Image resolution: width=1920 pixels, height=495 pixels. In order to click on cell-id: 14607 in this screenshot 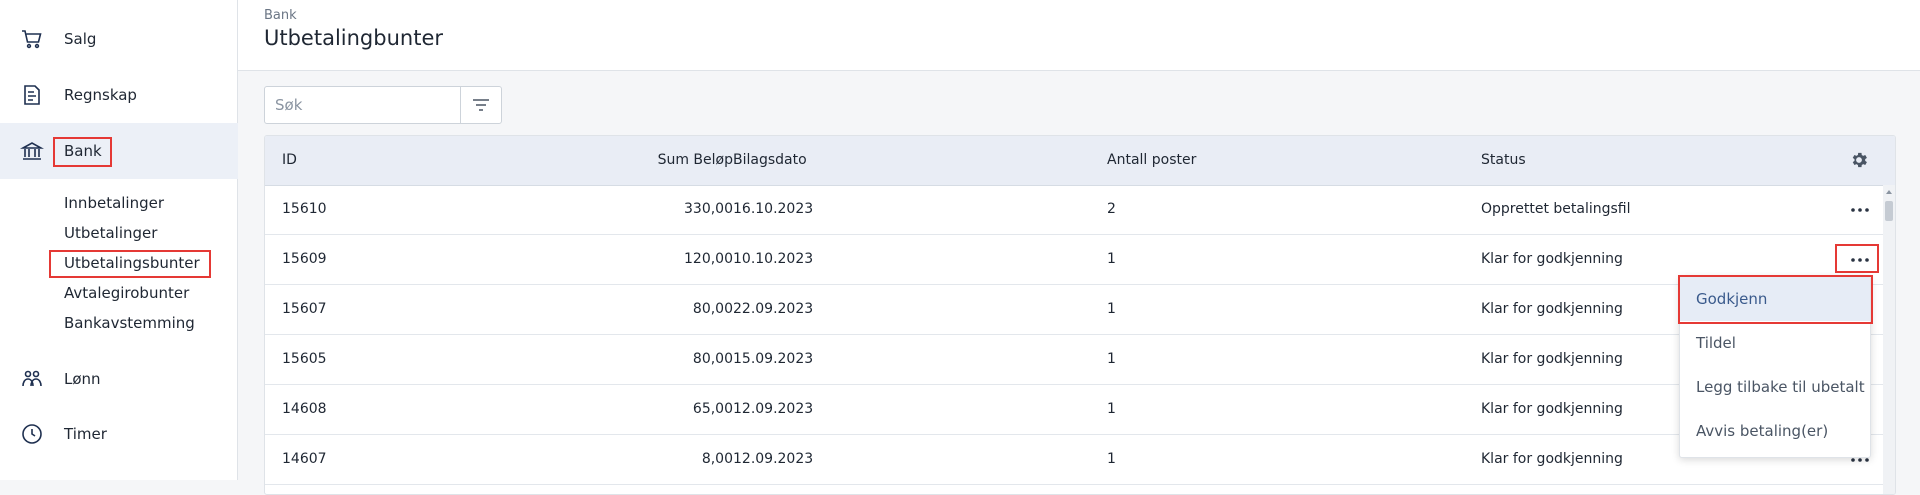, I will do `click(304, 459)`.